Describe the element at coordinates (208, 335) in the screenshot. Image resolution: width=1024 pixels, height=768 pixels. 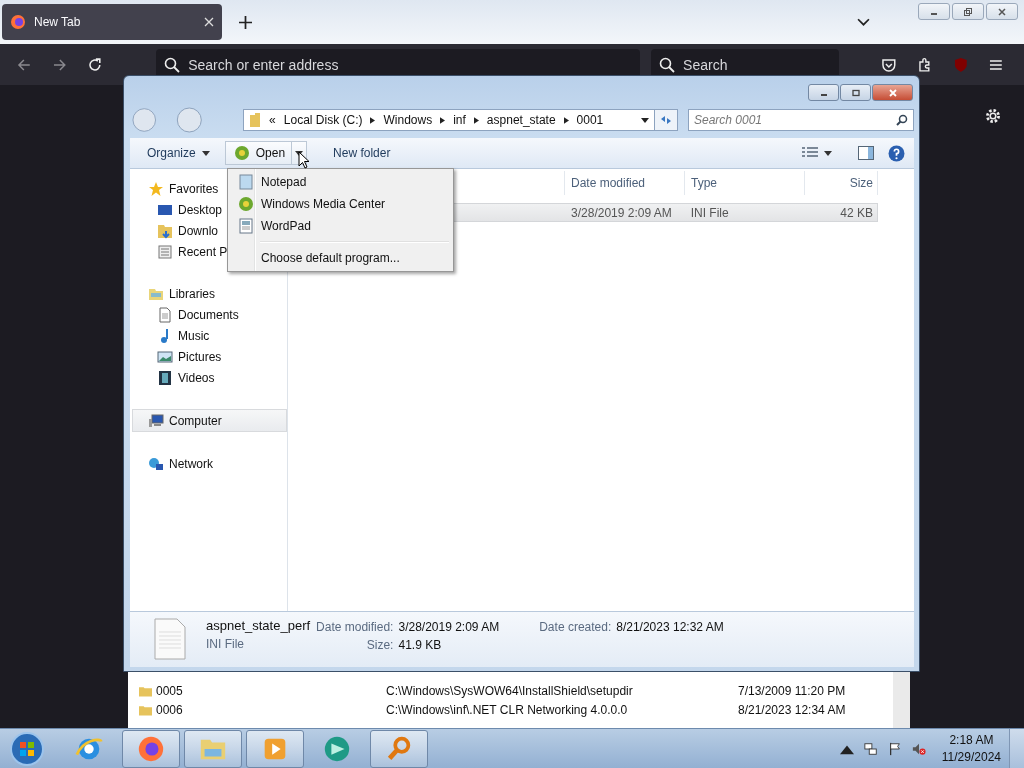
I see `nav-item: Music` at that location.